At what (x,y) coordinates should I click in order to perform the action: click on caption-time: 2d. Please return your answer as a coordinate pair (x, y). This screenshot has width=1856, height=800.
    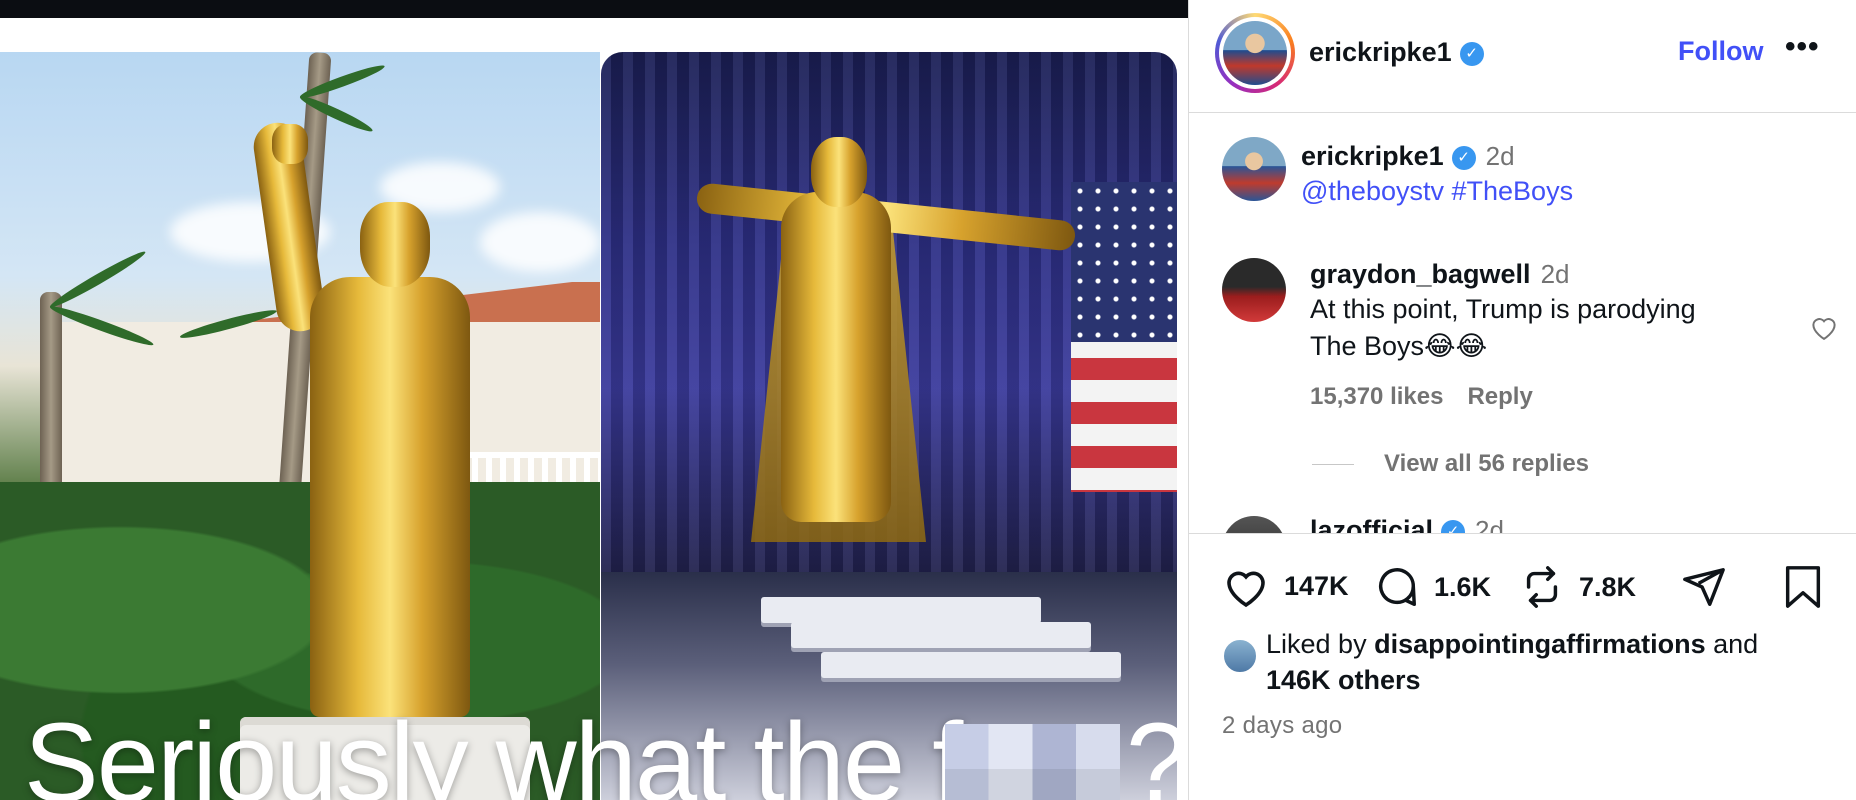
    Looking at the image, I should click on (1500, 156).